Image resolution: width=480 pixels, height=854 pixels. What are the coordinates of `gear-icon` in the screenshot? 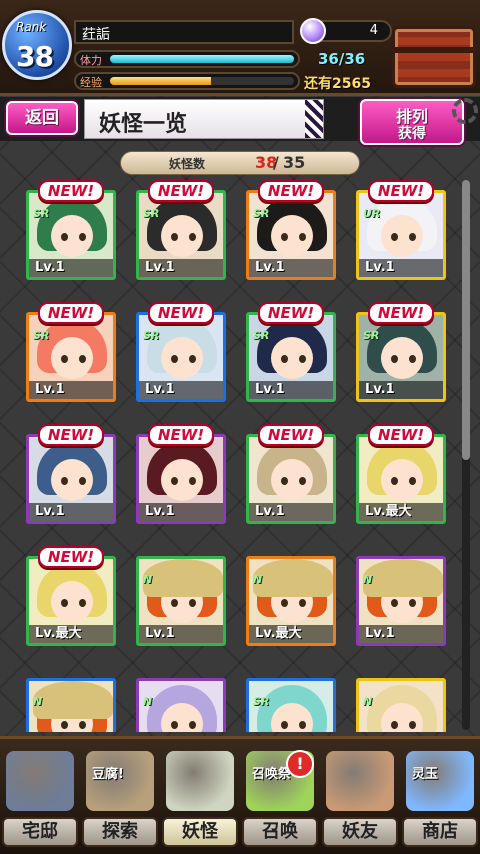 It's located at (465, 111).